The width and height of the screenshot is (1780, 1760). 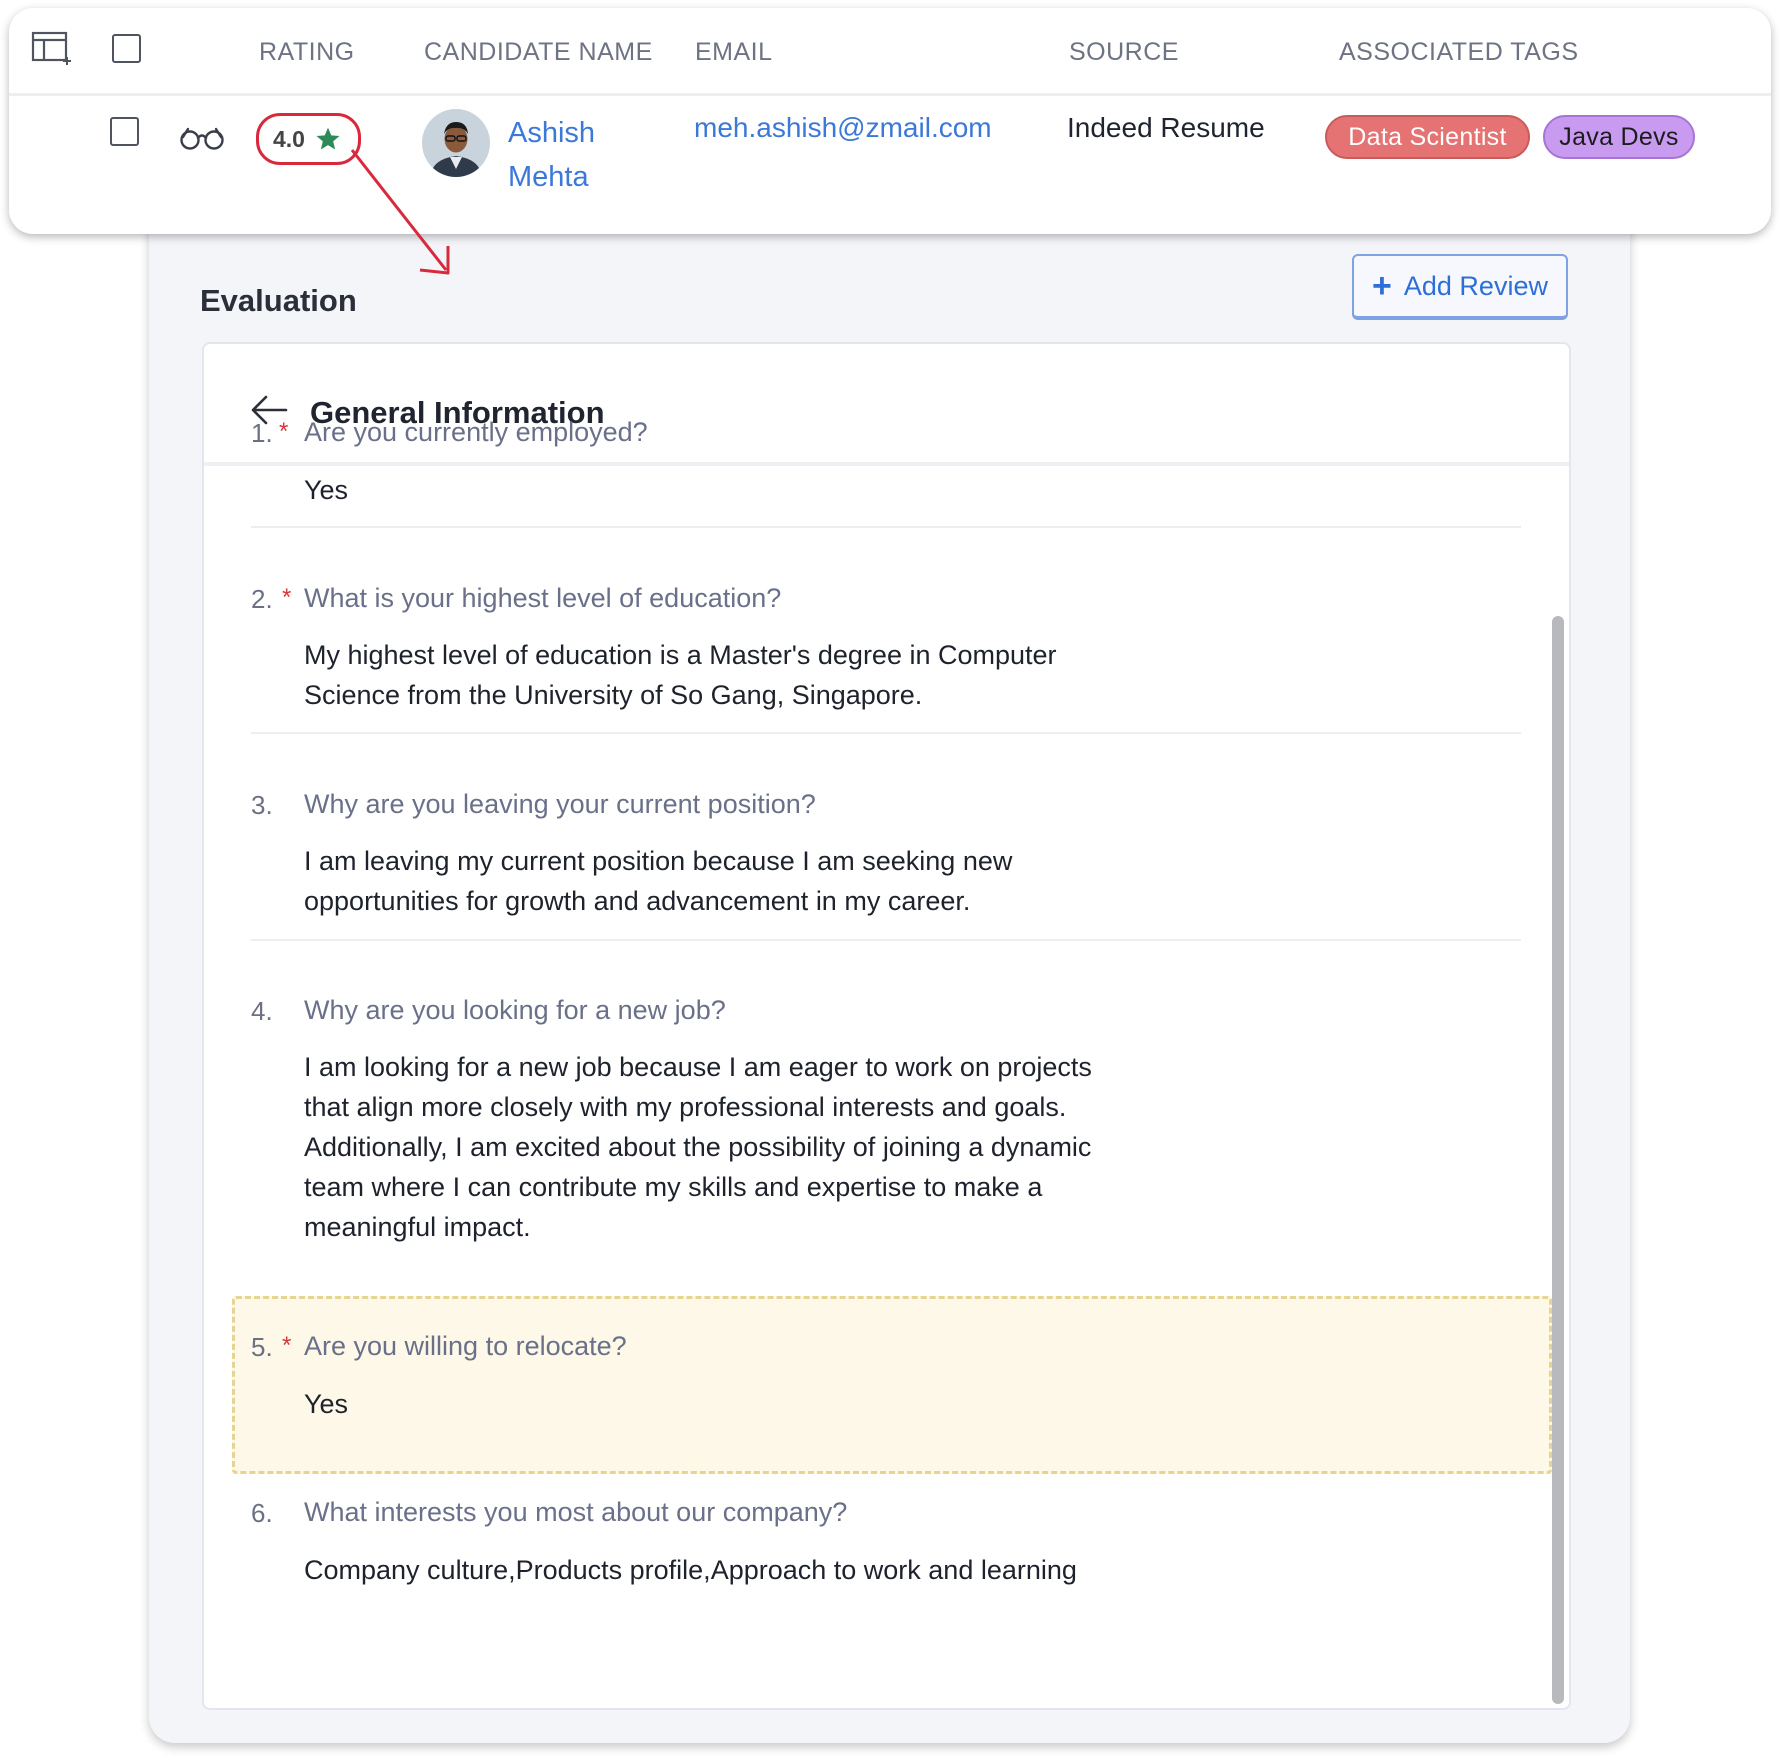 I want to click on select-all-checkbox, so click(x=126, y=48).